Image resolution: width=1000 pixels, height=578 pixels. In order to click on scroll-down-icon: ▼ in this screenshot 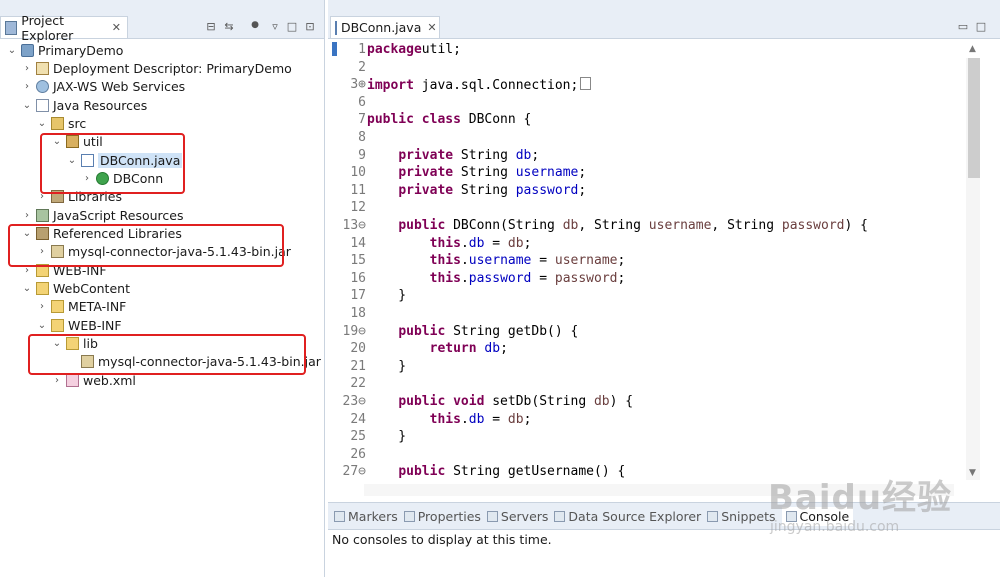, I will do `click(972, 473)`.